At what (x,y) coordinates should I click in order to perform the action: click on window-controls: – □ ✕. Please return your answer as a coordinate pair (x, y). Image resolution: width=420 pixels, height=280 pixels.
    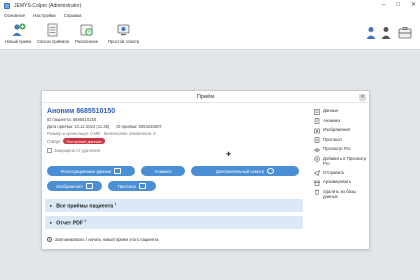
    Looking at the image, I should click on (399, 5).